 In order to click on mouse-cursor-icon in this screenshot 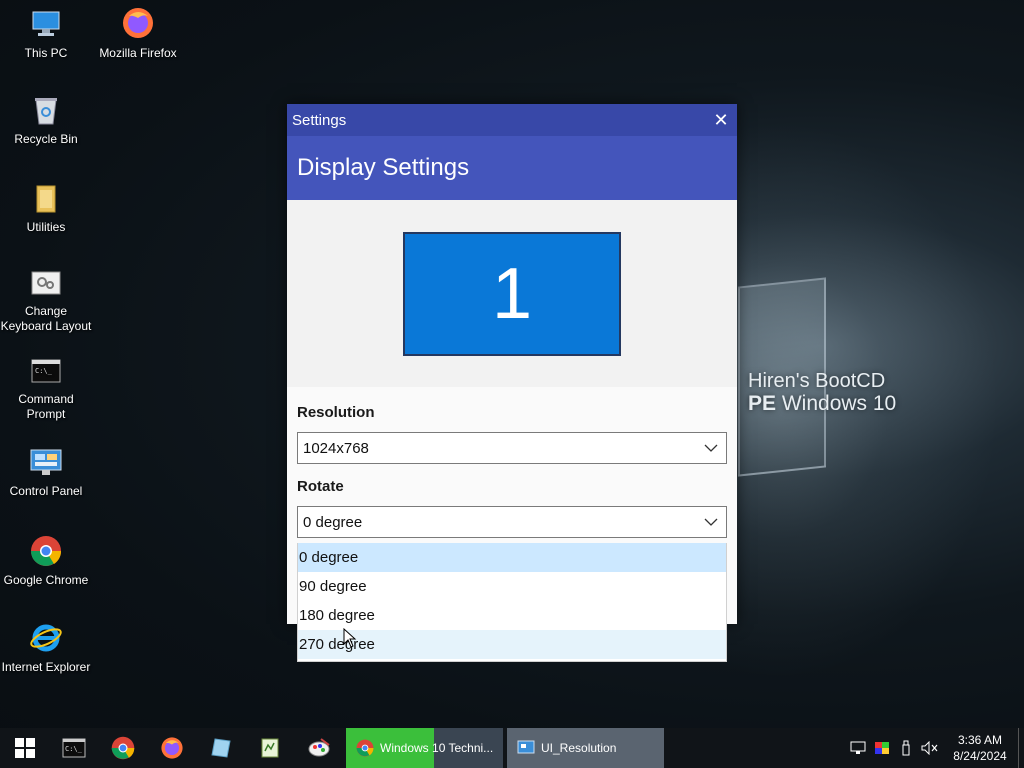, I will do `click(350, 638)`.